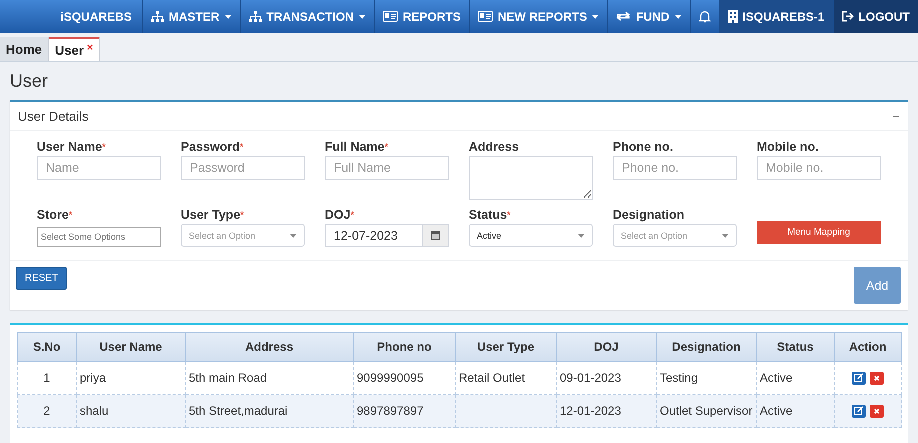 Image resolution: width=918 pixels, height=443 pixels. Describe the element at coordinates (877, 285) in the screenshot. I see `add-button: Add` at that location.